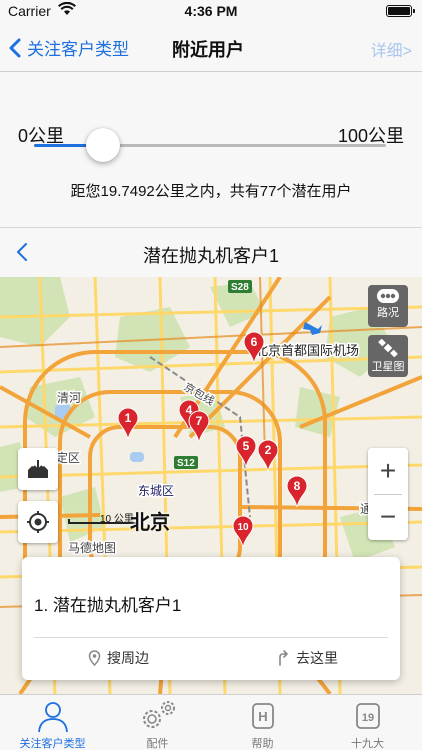 Image resolution: width=422 pixels, height=750 pixels. I want to click on customer-name: 1. 潜在抛丸机客户1, so click(108, 605).